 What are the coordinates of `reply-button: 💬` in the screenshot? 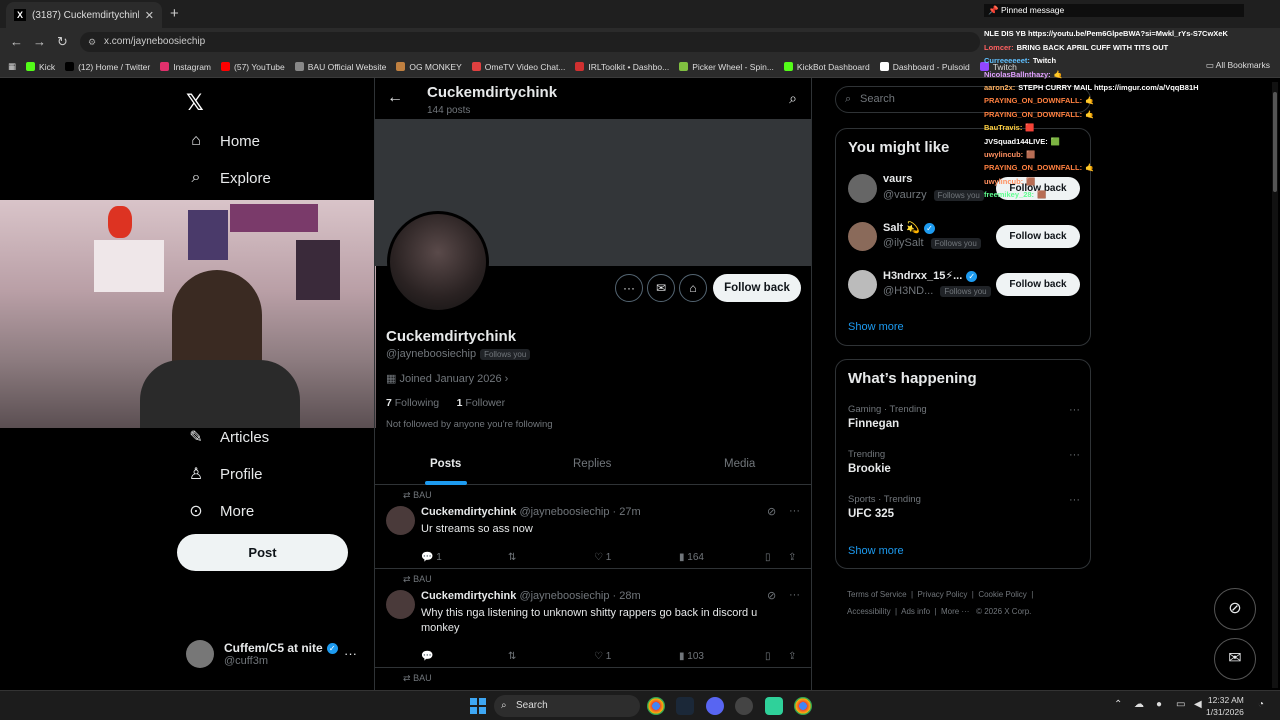 It's located at (427, 656).